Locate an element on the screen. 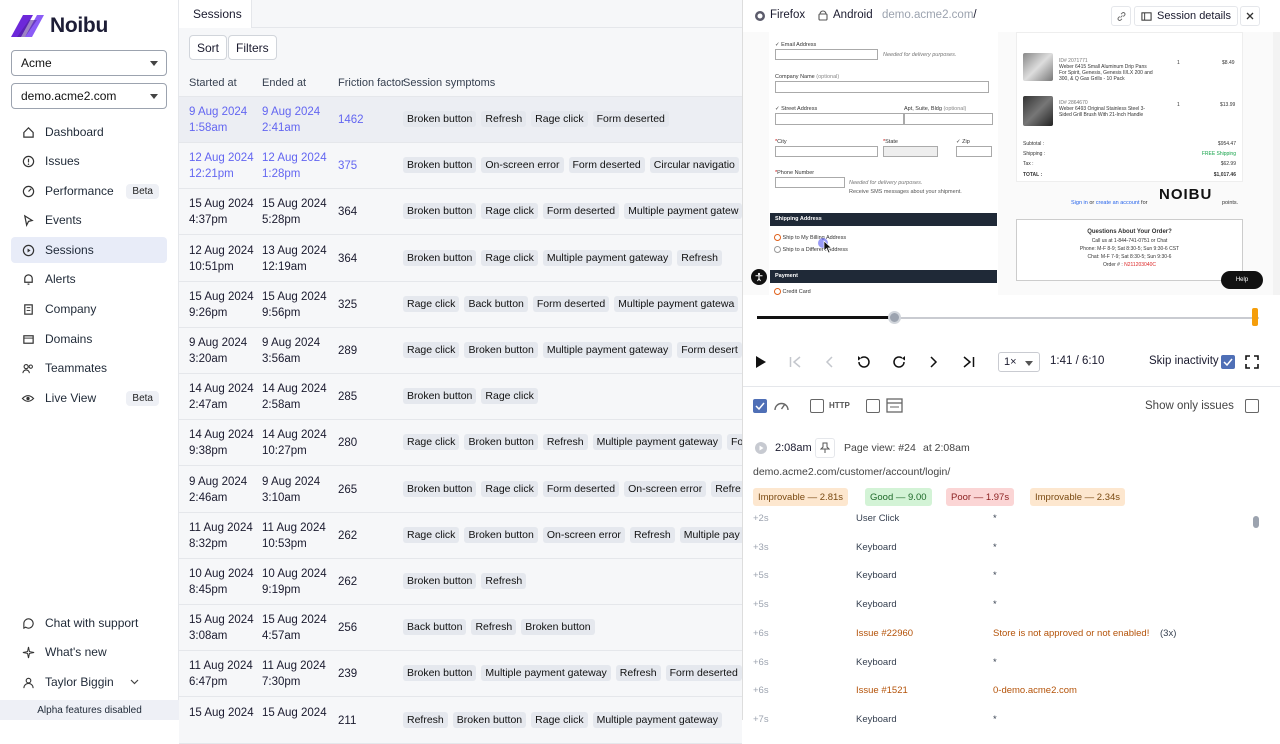 The width and height of the screenshot is (1280, 744). user-menu: Taylor Biggin is located at coordinates (89, 682).